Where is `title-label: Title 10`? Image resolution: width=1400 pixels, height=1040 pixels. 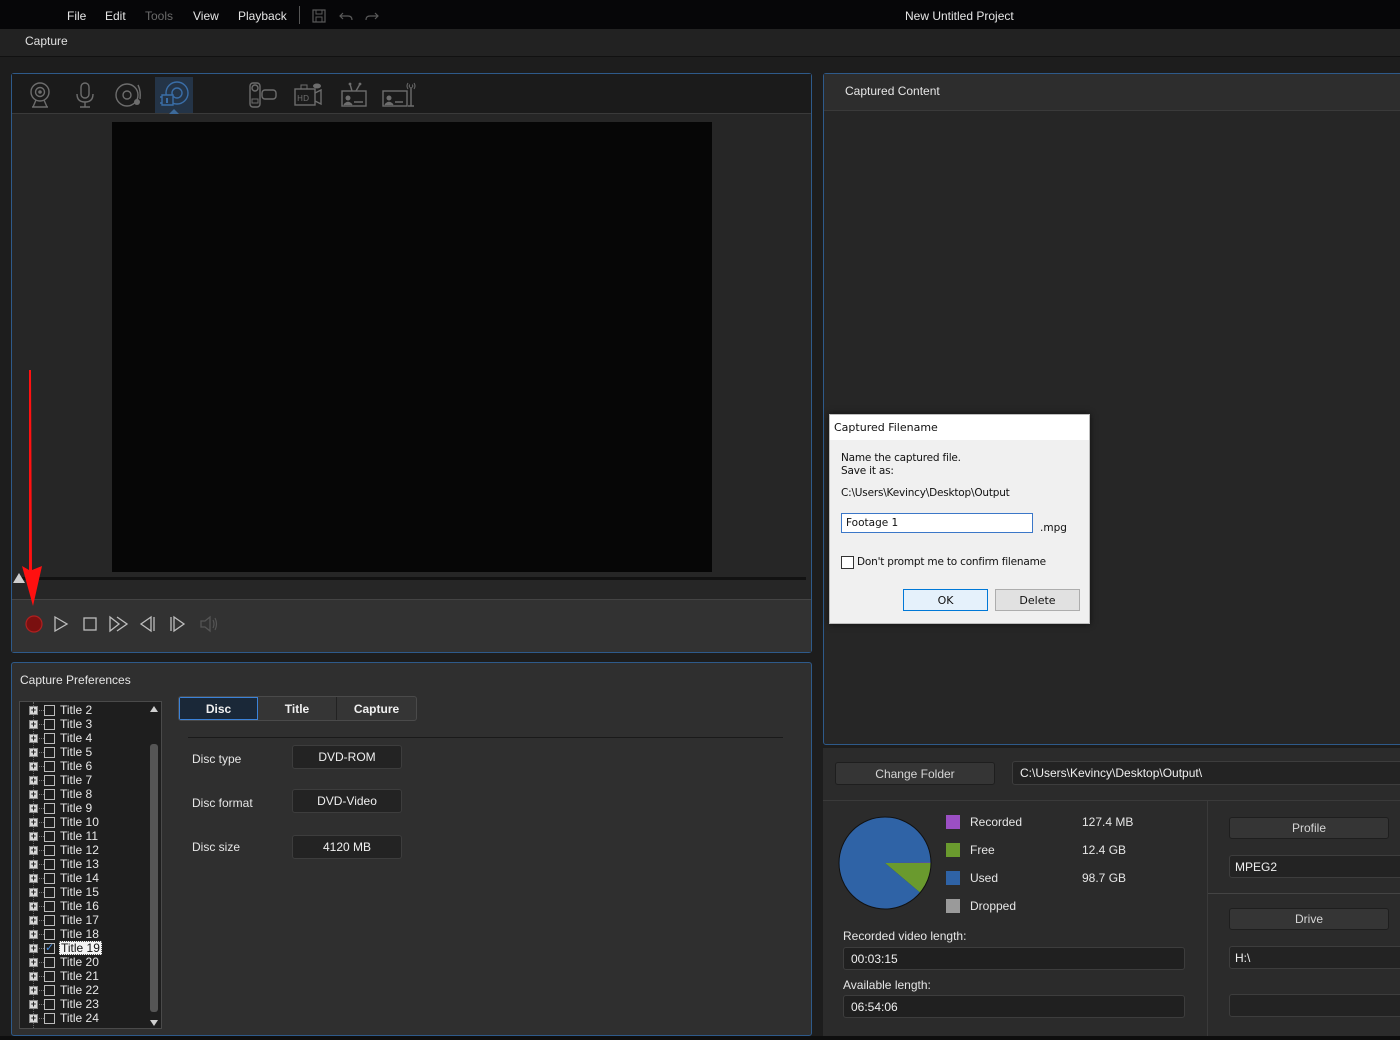 title-label: Title 10 is located at coordinates (79, 822).